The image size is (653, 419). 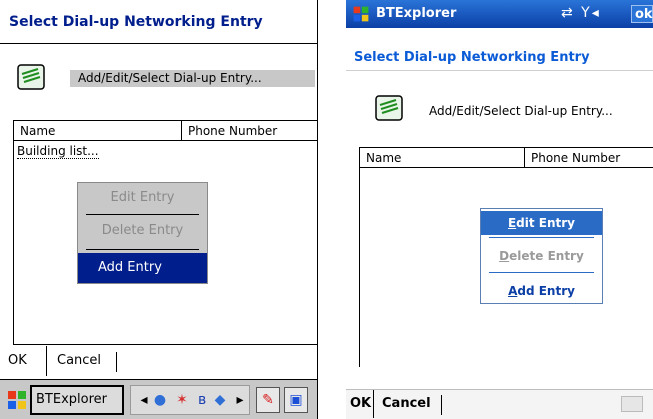 I want to click on system-tray: ◂ ● ✶ ʙ ◆ ▸, so click(x=190, y=400).